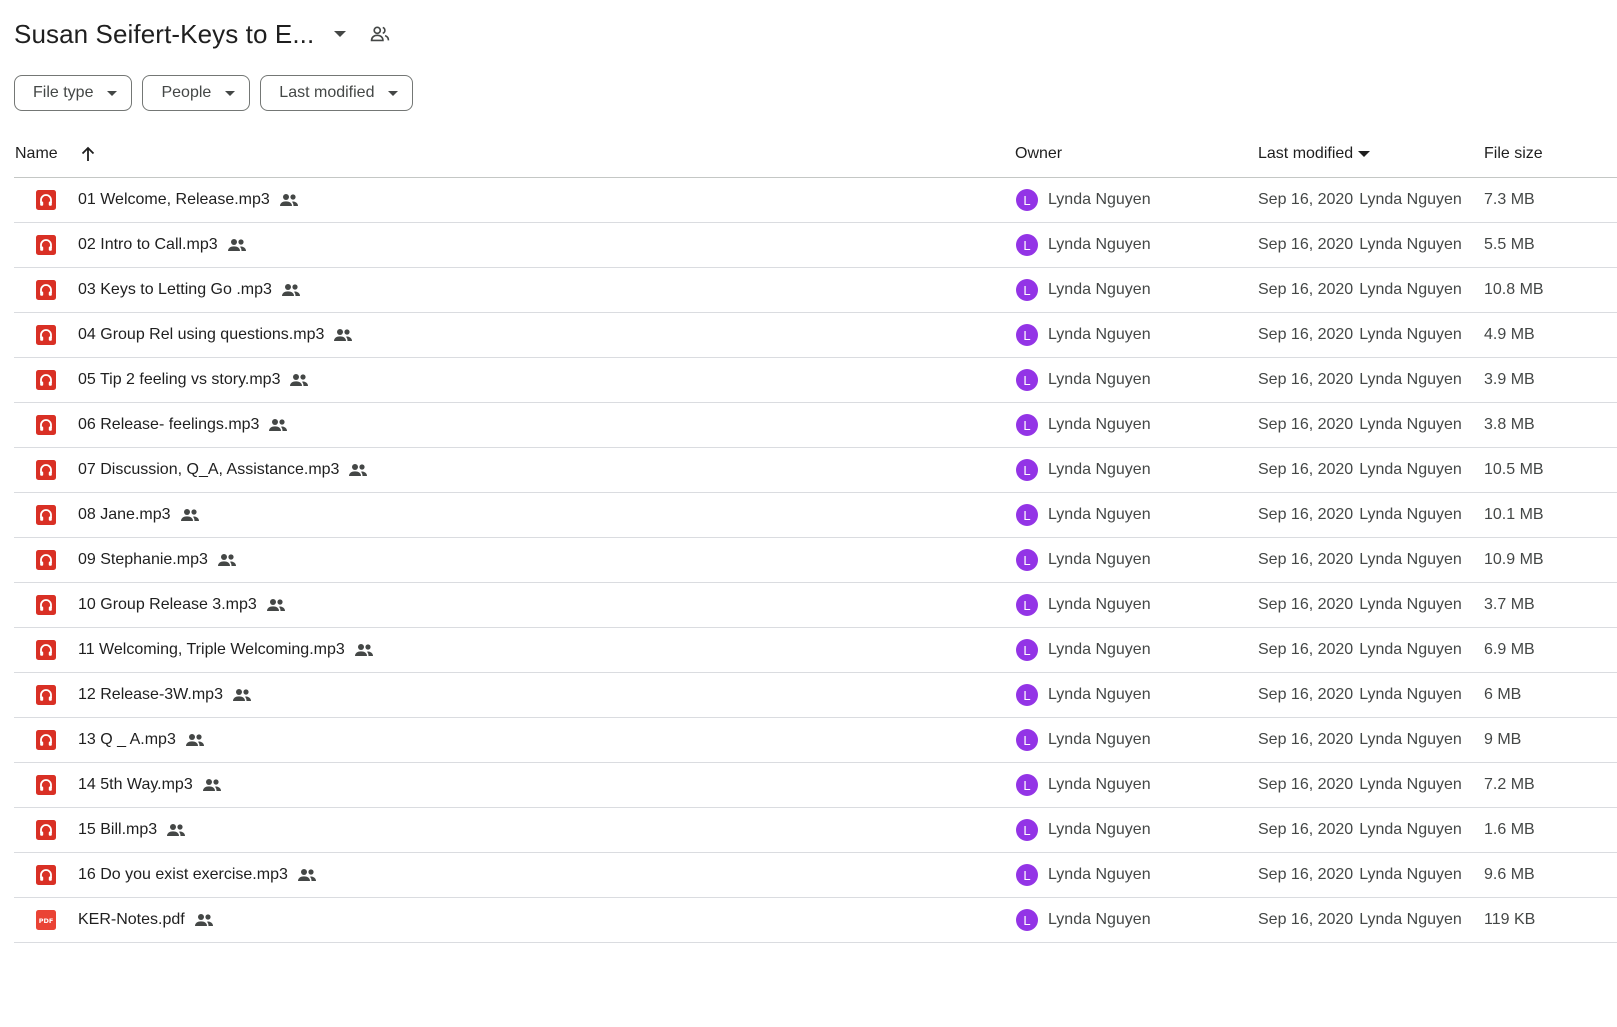 This screenshot has height=1027, width=1617. Describe the element at coordinates (179, 380) in the screenshot. I see `file-name: 05 Tip 2 feeling vs story.mp3` at that location.